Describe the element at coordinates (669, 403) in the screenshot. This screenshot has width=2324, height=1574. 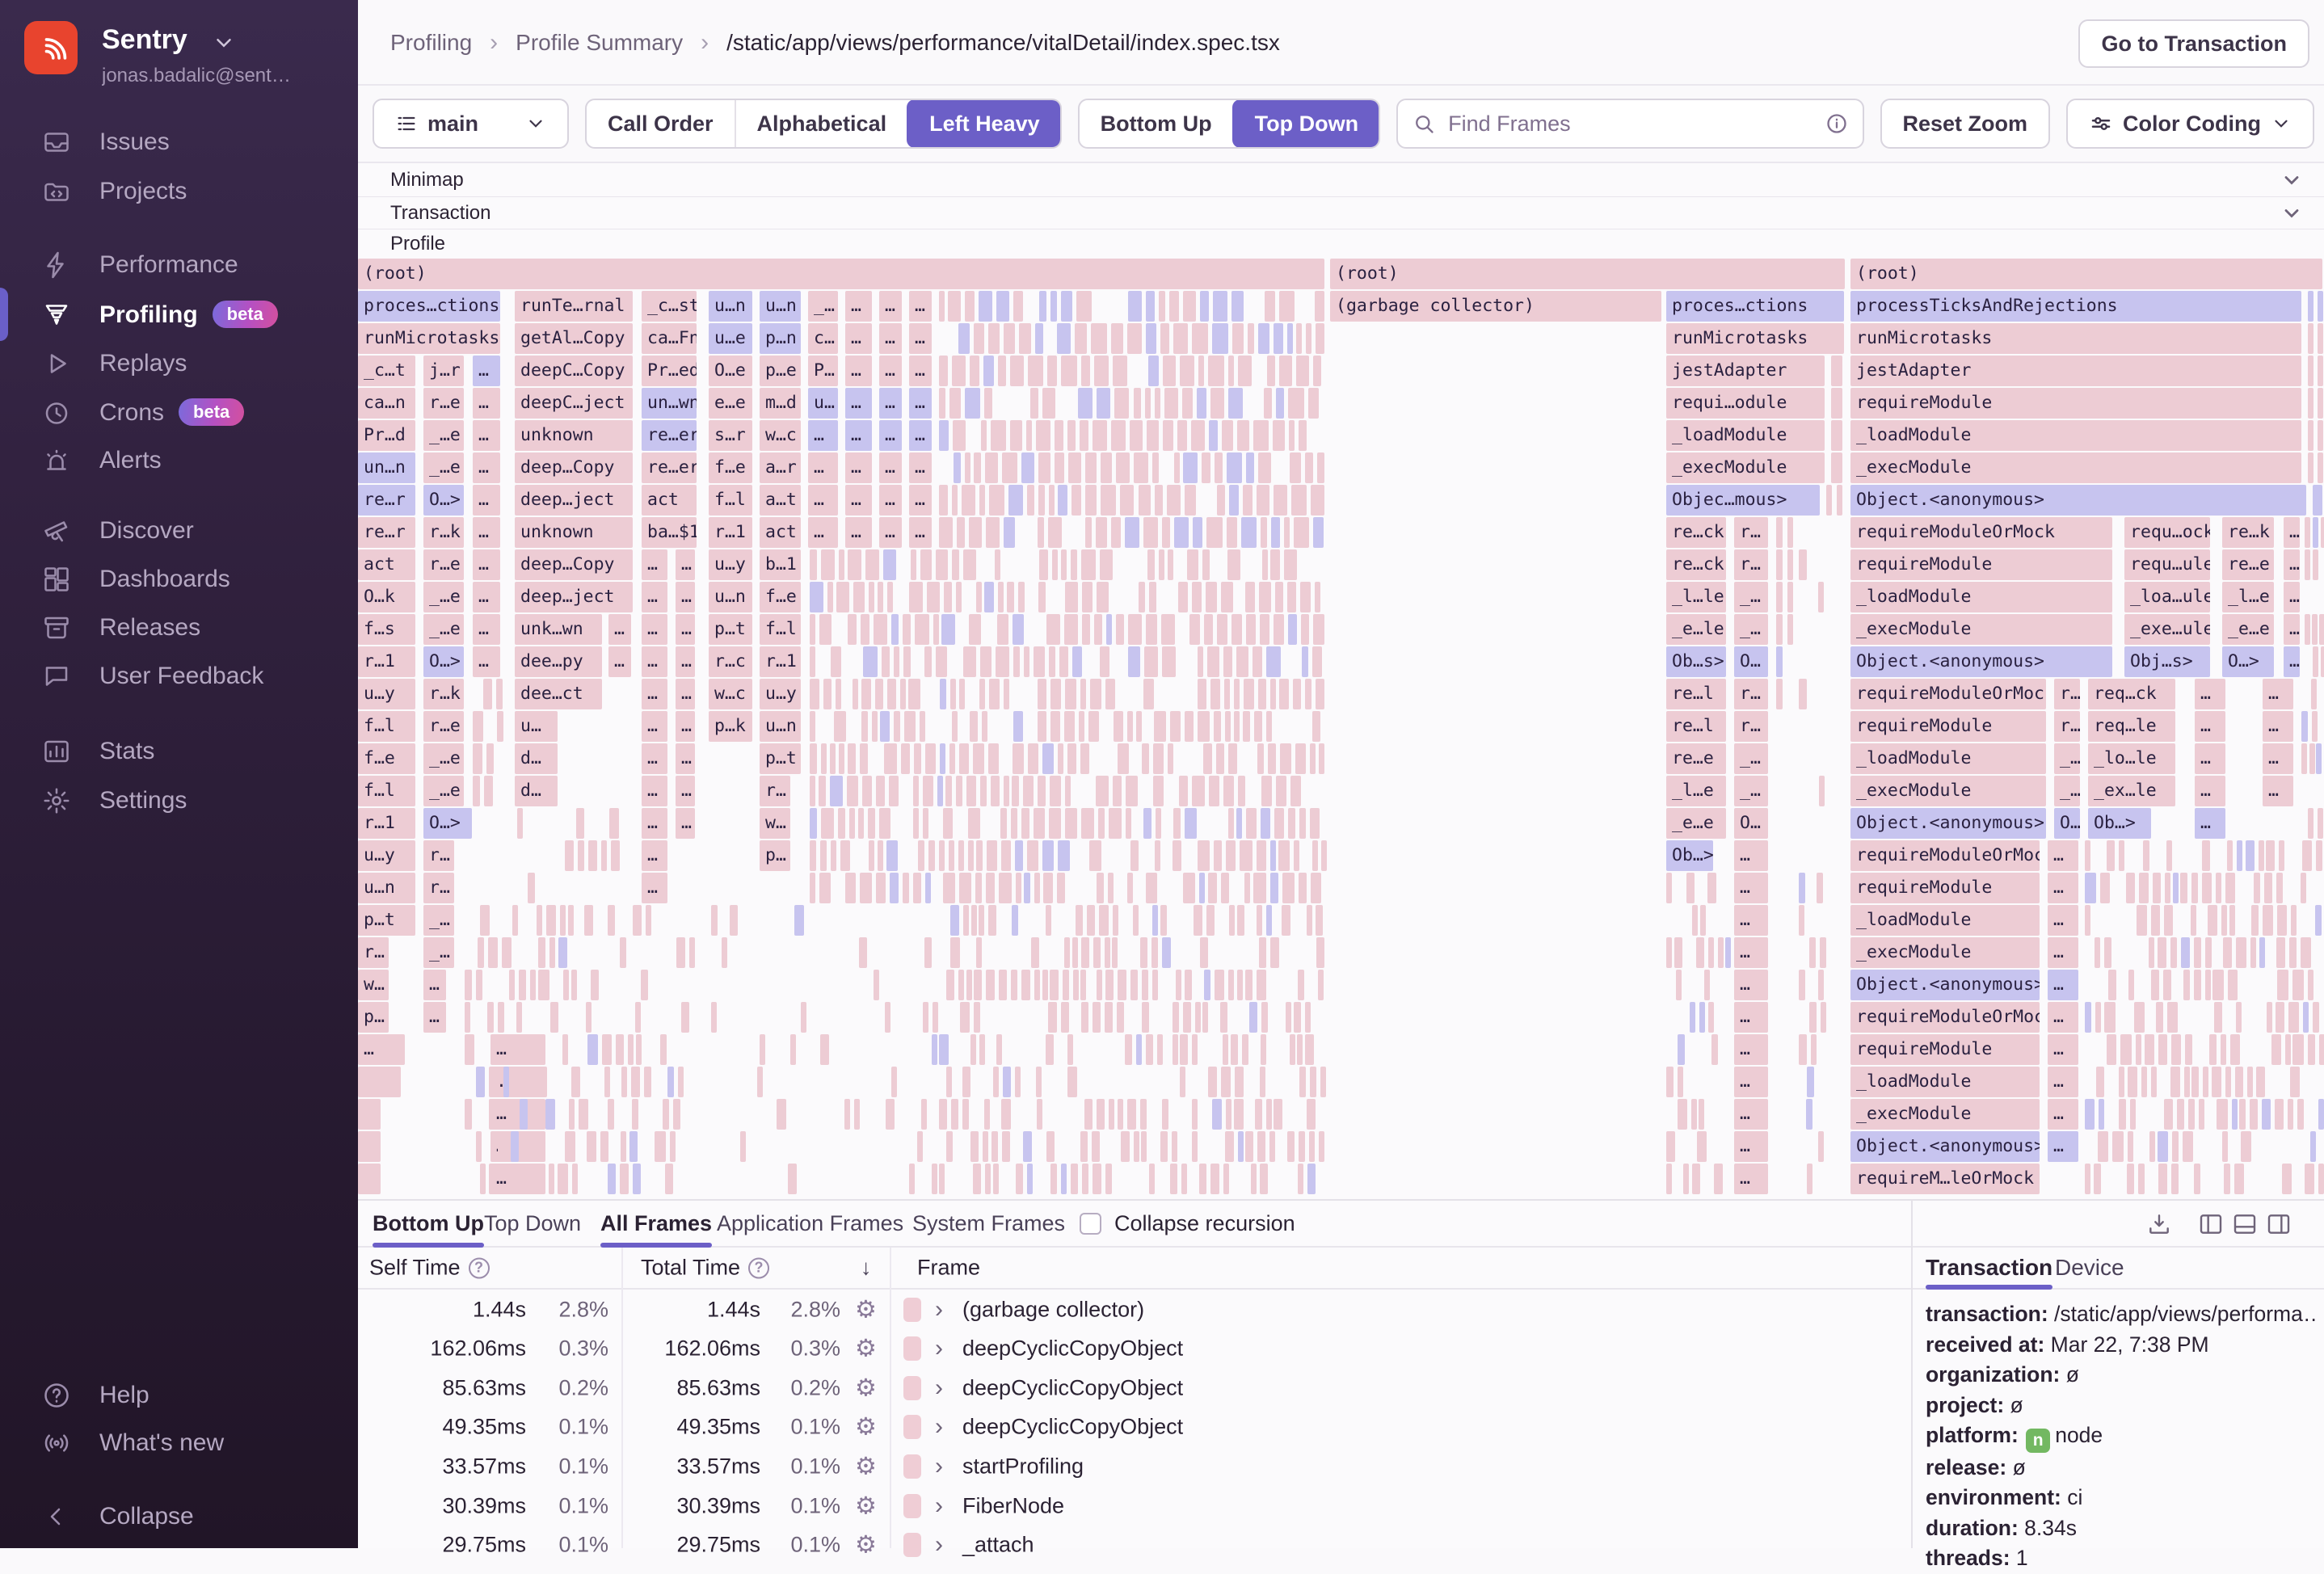
I see `flame-frame: un…wn` at that location.